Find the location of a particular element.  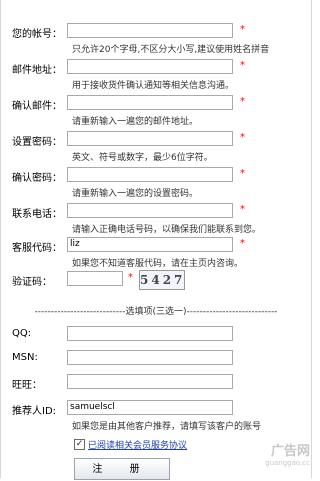

referrer-hint: 如果您是由其他客户推荐，请填写该客户的账号 is located at coordinates (167, 427).